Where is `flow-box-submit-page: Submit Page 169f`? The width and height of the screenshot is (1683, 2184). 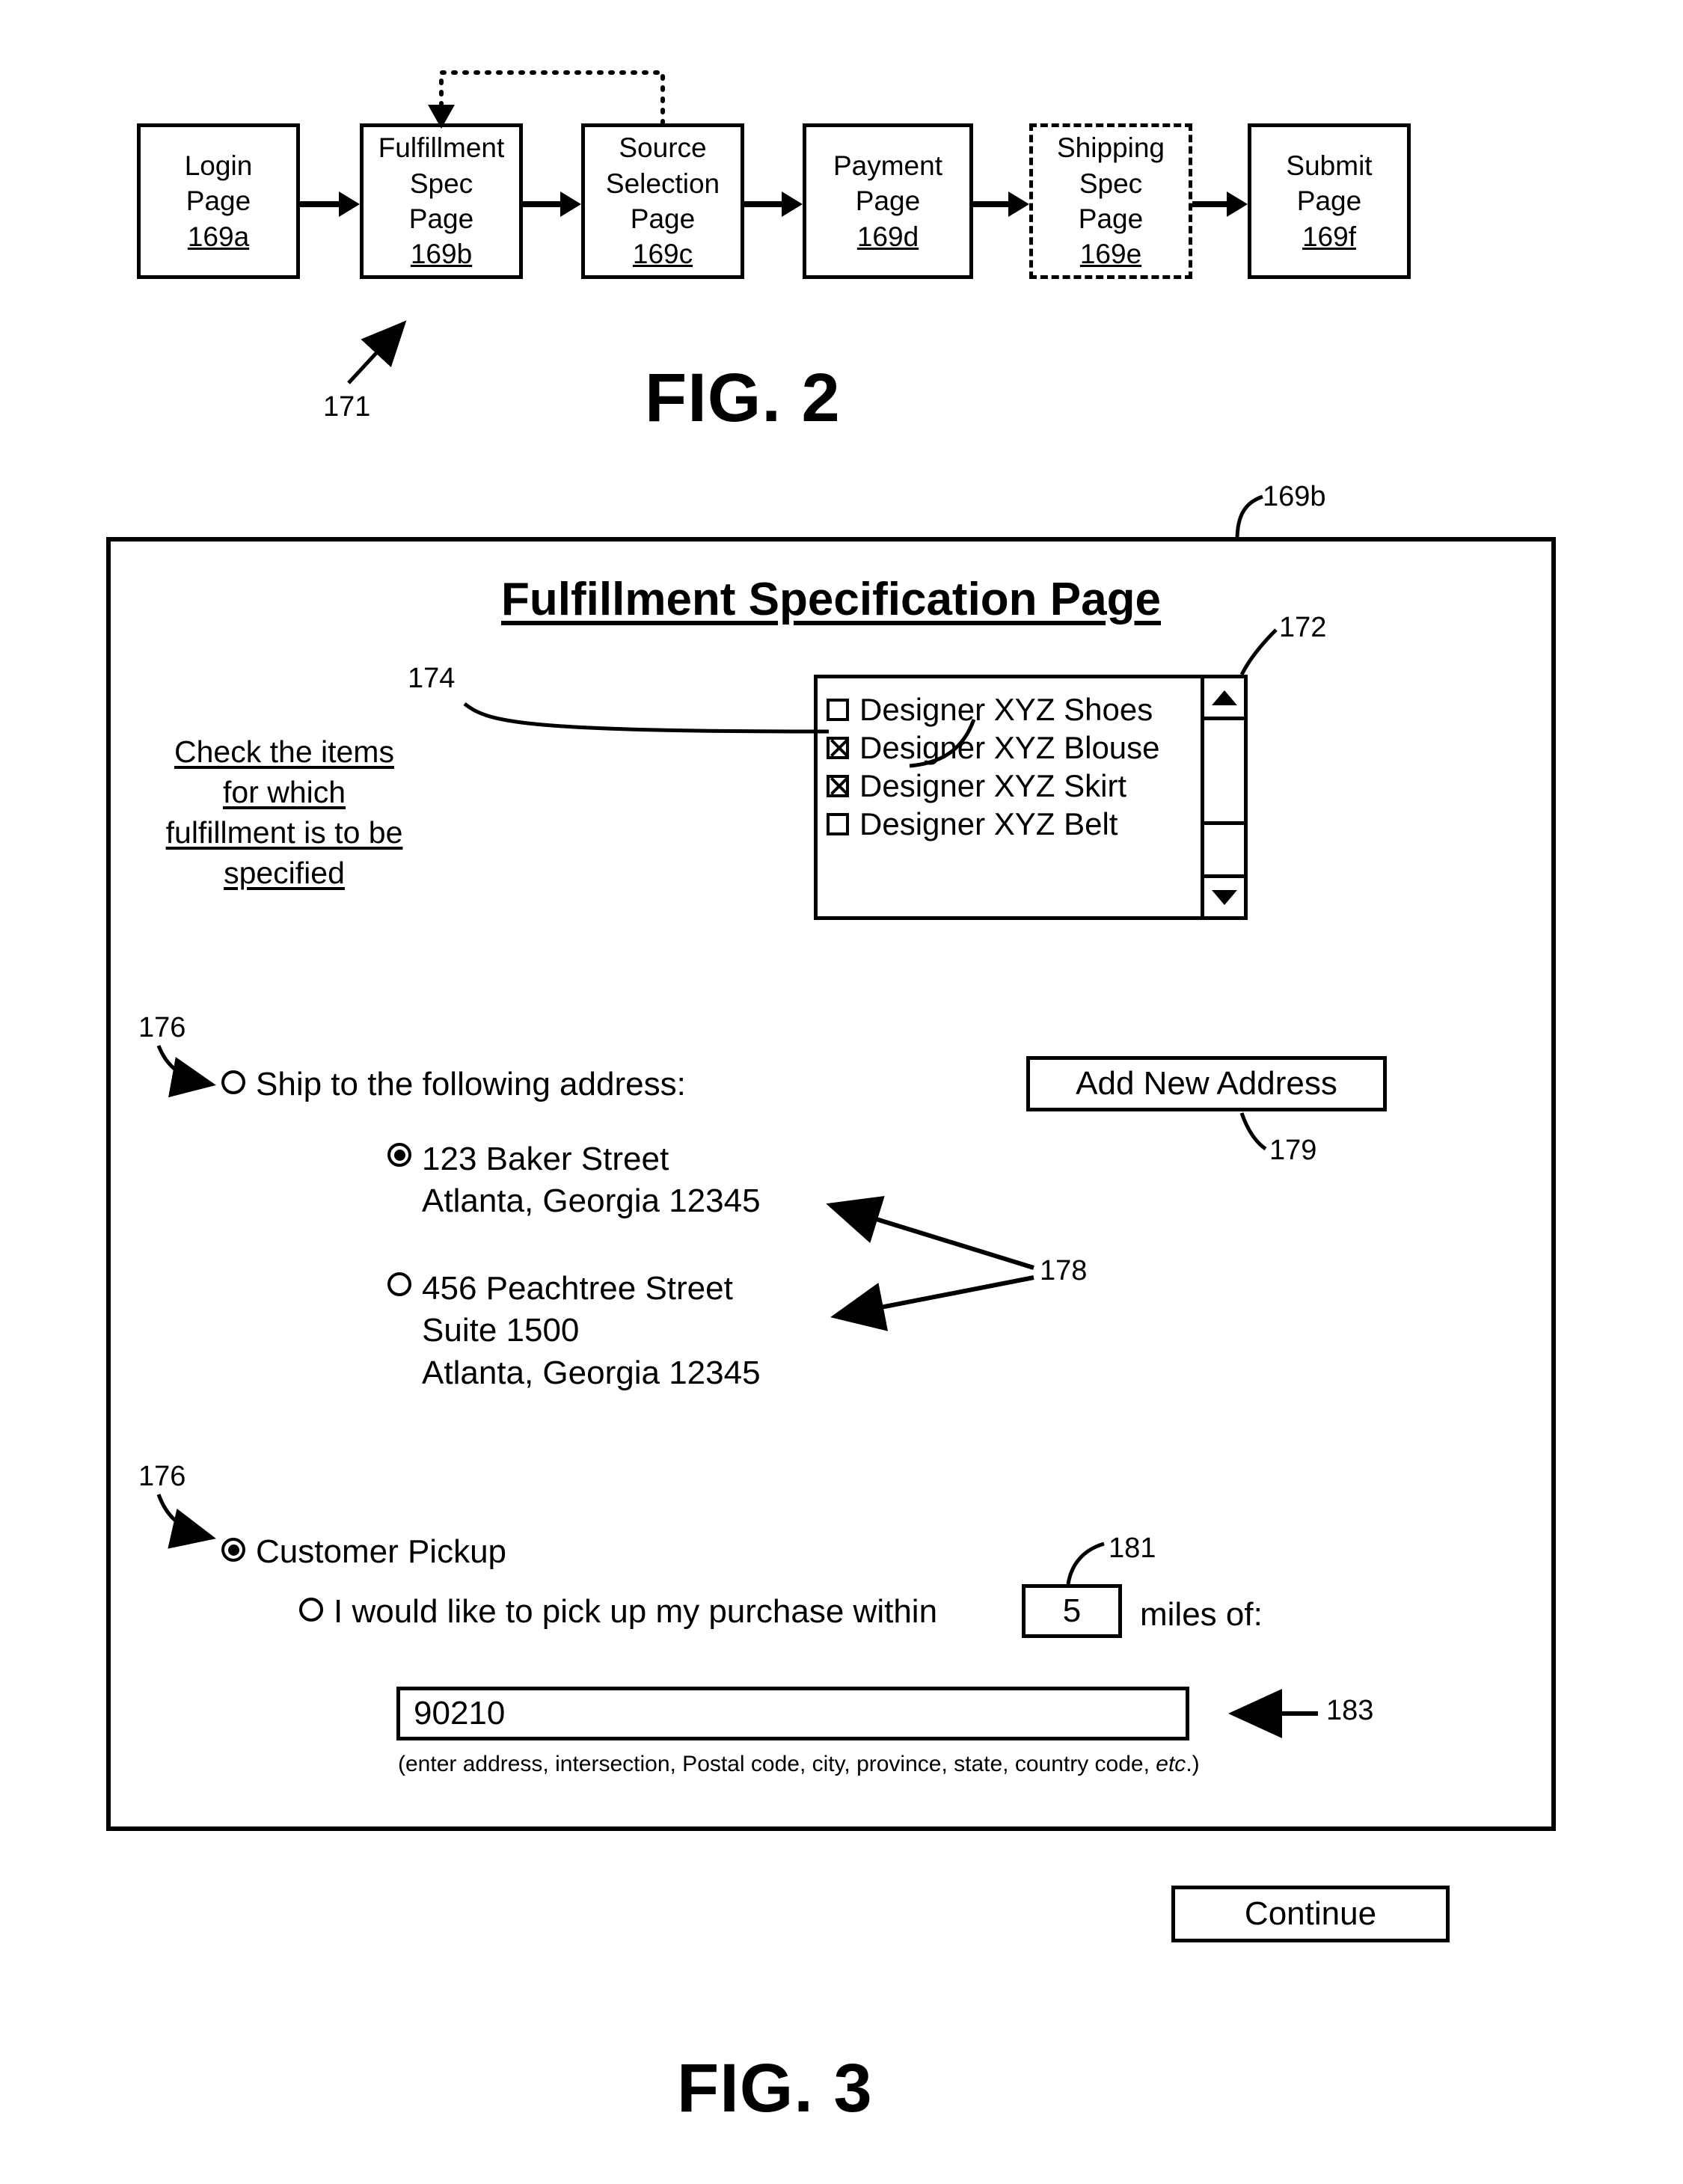 flow-box-submit-page: Submit Page 169f is located at coordinates (1329, 201).